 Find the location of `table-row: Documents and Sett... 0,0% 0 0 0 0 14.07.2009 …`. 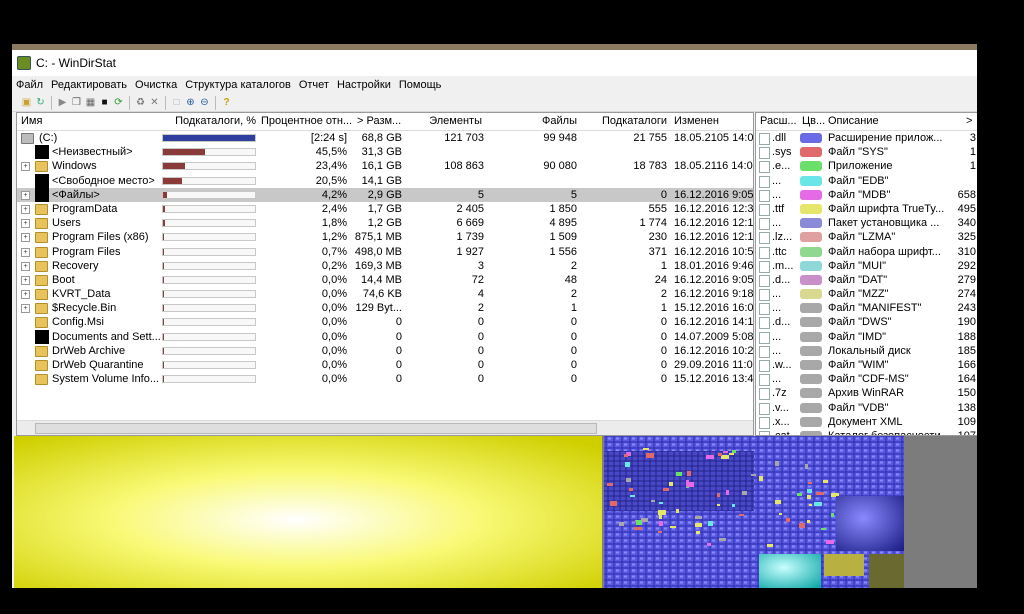

table-row: Documents and Sett... 0,0% 0 0 0 0 14.07.2009 … is located at coordinates (385, 336).